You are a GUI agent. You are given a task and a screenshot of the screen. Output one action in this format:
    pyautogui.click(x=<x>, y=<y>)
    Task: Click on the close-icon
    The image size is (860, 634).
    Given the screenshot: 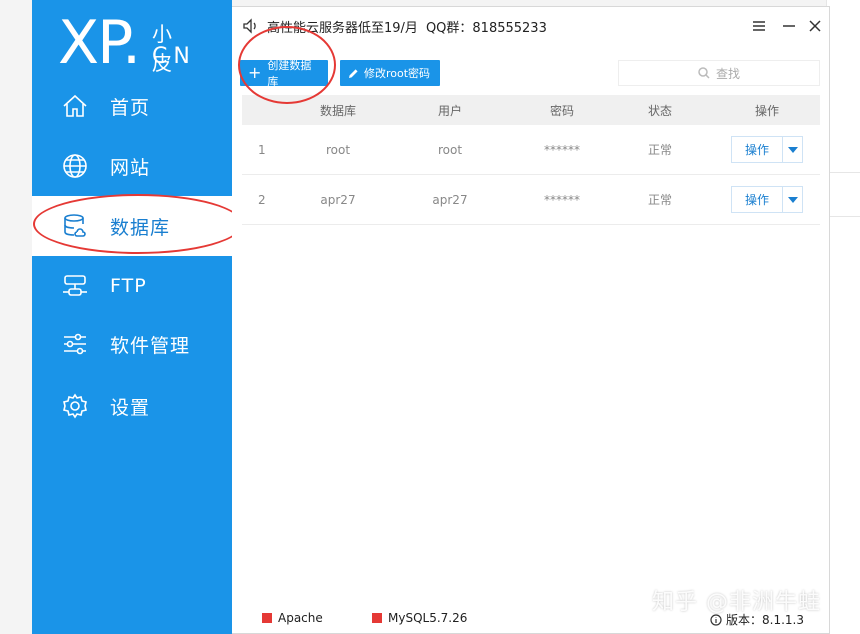 What is the action you would take?
    pyautogui.click(x=815, y=26)
    